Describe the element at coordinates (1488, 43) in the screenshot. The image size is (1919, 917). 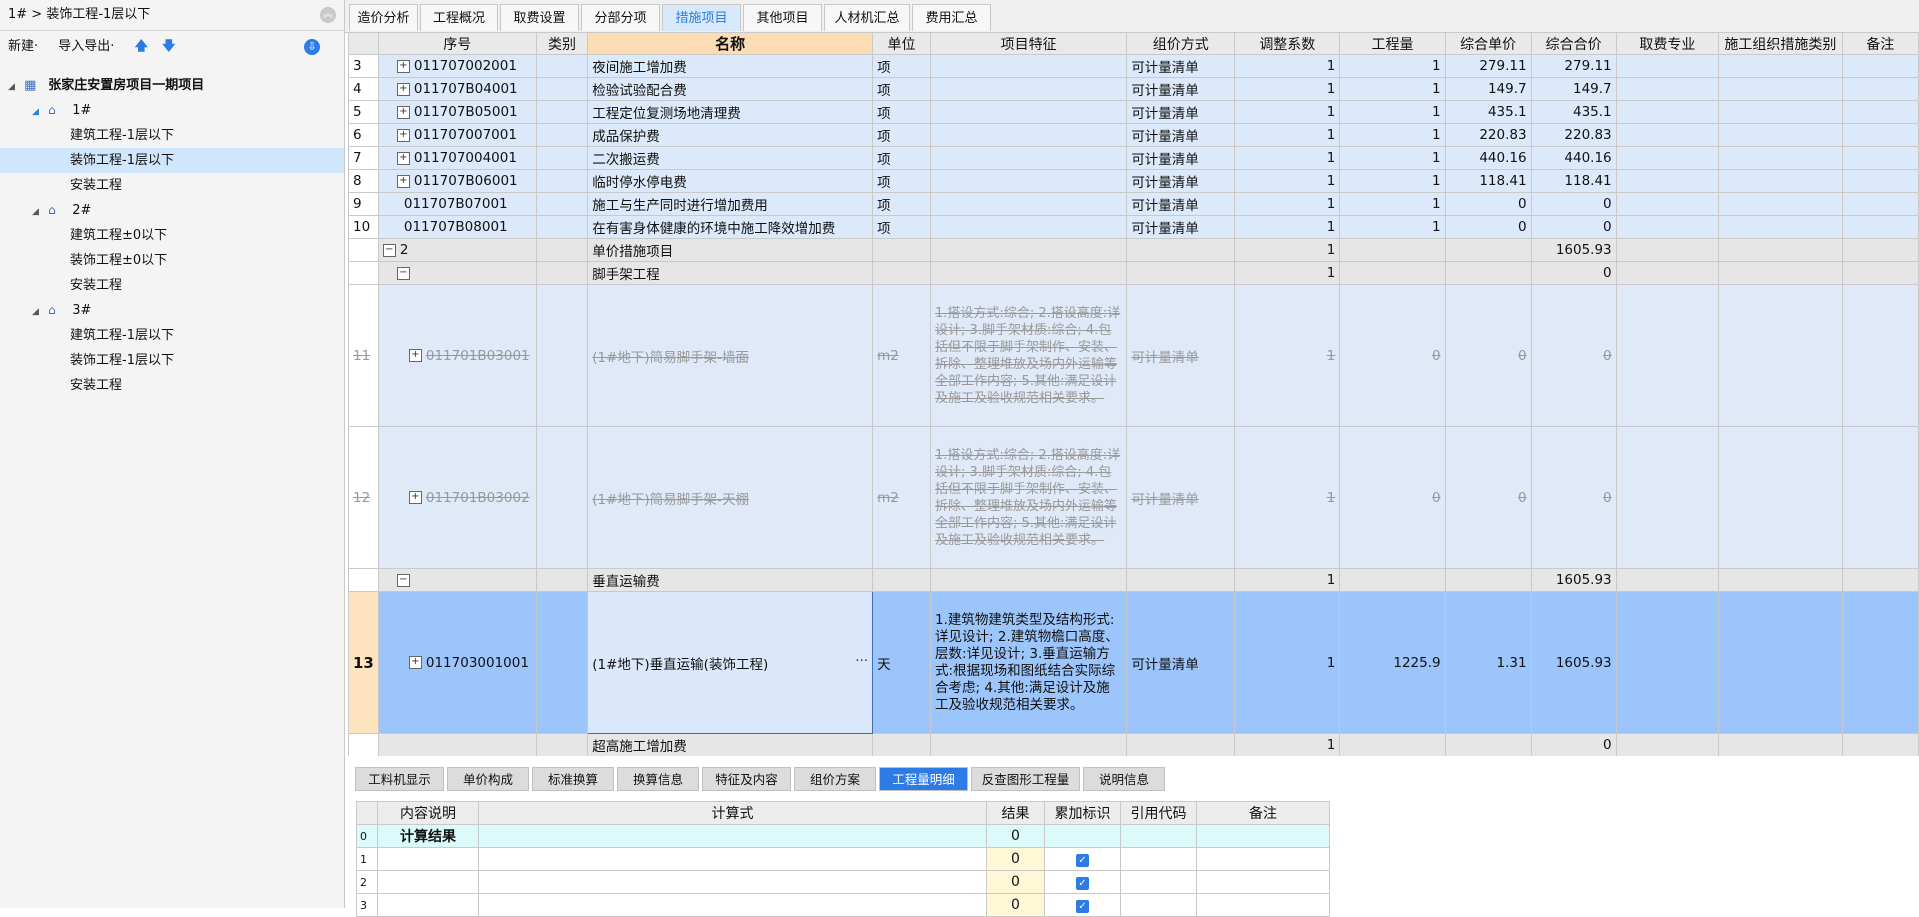
I see `col-header-unit-price: 综合单价` at that location.